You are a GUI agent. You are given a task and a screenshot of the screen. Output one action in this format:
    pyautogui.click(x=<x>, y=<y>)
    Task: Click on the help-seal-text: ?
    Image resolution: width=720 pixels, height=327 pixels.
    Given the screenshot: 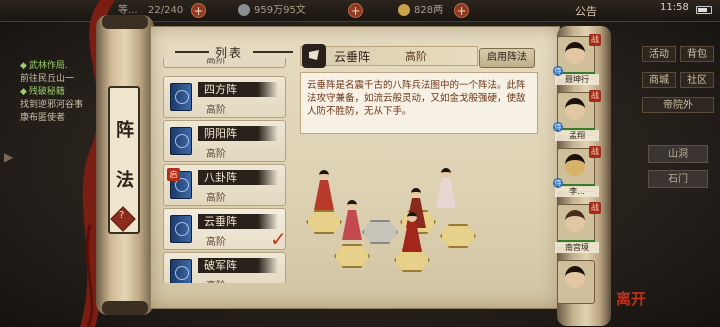 What is the action you would take?
    pyautogui.click(x=122, y=216)
    